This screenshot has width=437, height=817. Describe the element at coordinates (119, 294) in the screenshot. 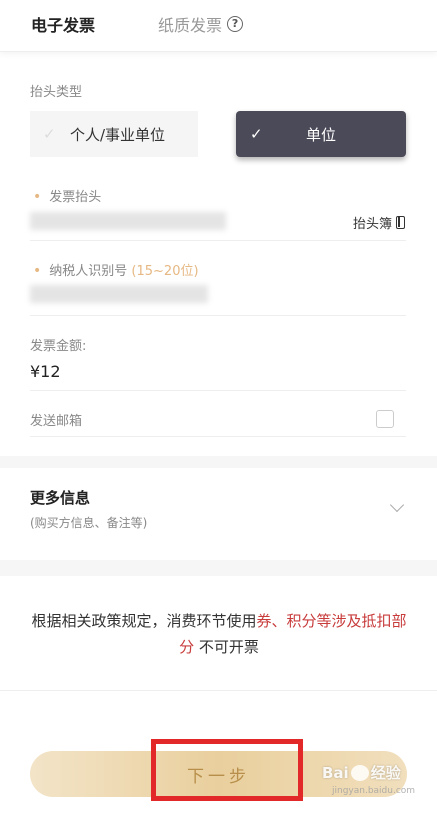

I see `tax-id-input` at that location.